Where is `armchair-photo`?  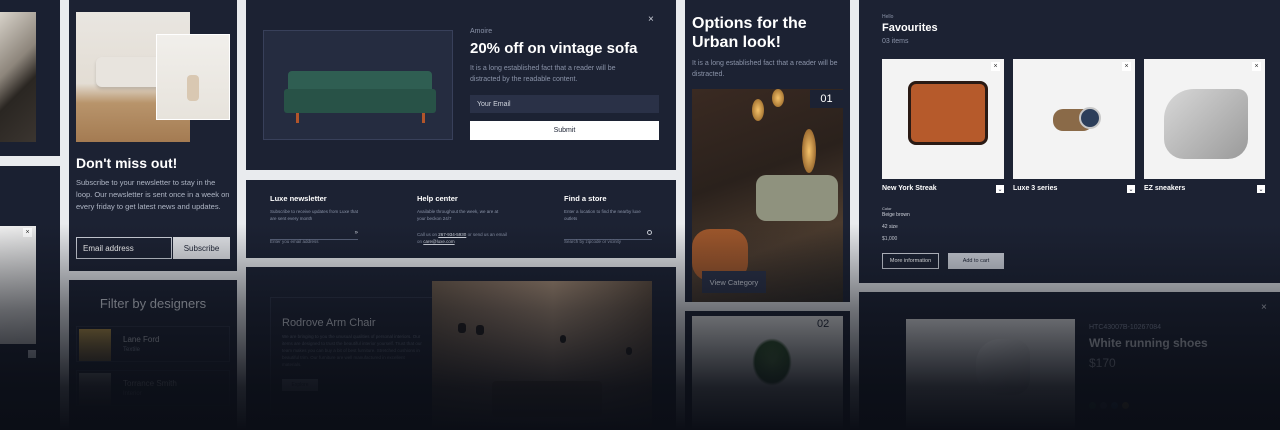
armchair-photo is located at coordinates (18, 77).